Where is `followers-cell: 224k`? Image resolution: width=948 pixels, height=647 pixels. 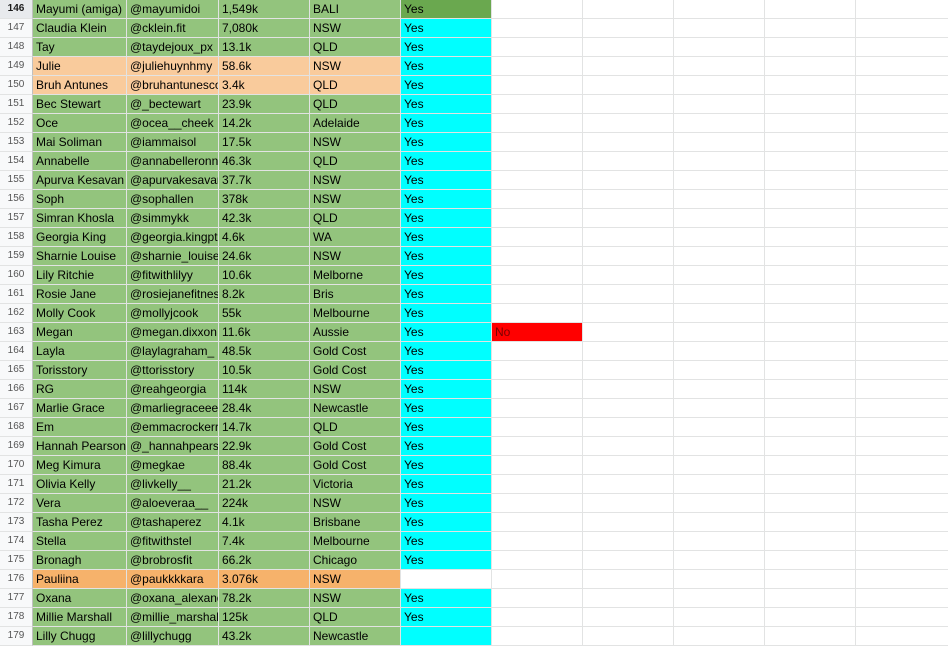 followers-cell: 224k is located at coordinates (264, 503).